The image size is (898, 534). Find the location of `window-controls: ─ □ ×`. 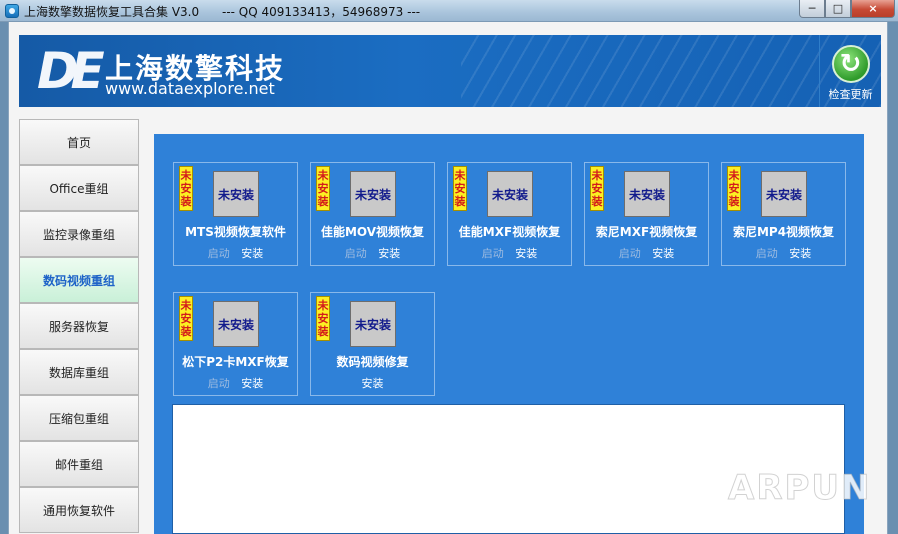

window-controls: ─ □ × is located at coordinates (847, 9).